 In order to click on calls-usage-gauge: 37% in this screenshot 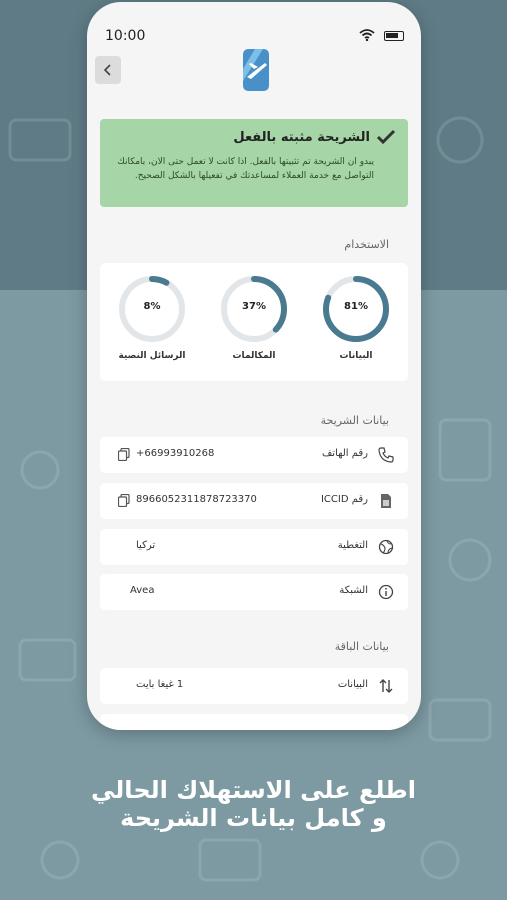, I will do `click(254, 310)`.